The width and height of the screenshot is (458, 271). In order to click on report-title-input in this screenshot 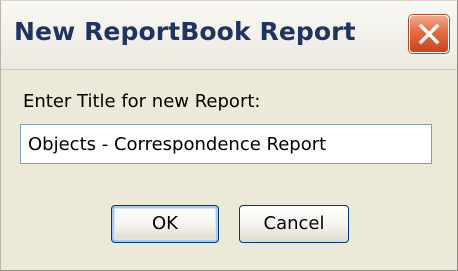, I will do `click(226, 144)`.